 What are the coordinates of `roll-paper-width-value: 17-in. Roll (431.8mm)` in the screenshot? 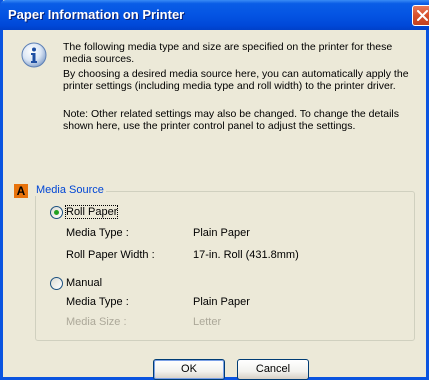 It's located at (246, 255).